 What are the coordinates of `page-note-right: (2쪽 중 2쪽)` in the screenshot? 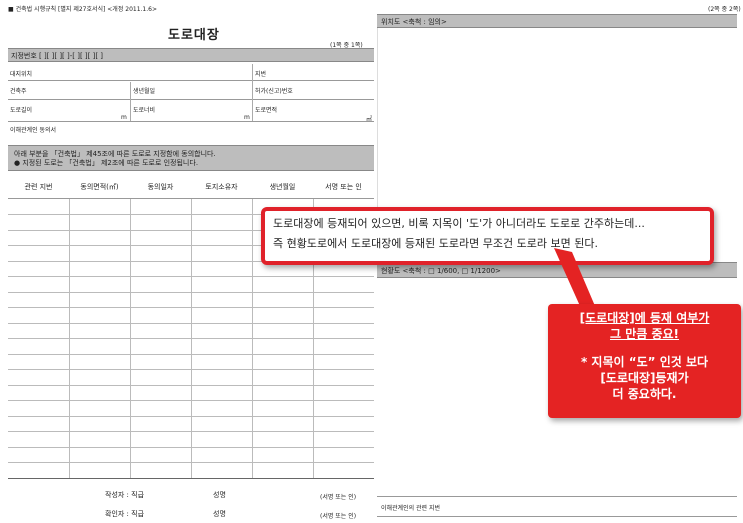 It's located at (724, 9).